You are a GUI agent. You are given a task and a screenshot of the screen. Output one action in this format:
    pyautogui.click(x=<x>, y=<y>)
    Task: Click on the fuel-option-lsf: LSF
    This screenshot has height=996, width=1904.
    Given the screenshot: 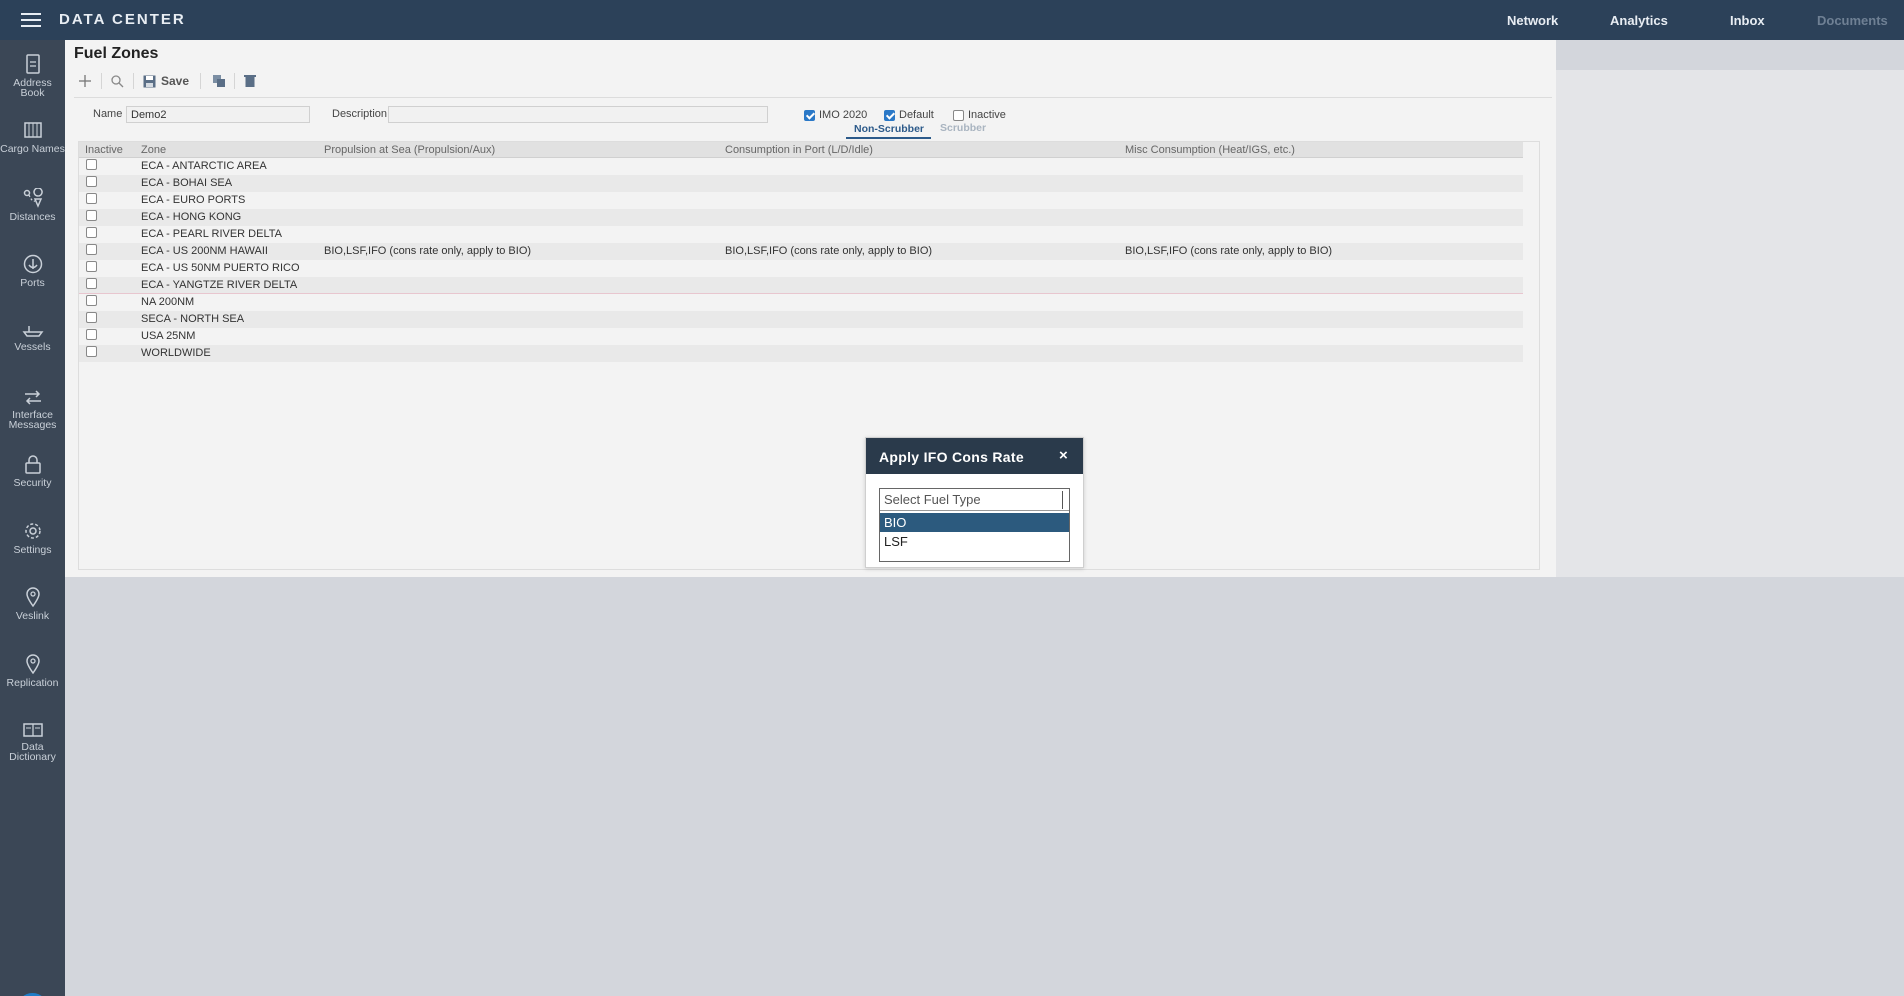 What is the action you would take?
    pyautogui.click(x=974, y=541)
    